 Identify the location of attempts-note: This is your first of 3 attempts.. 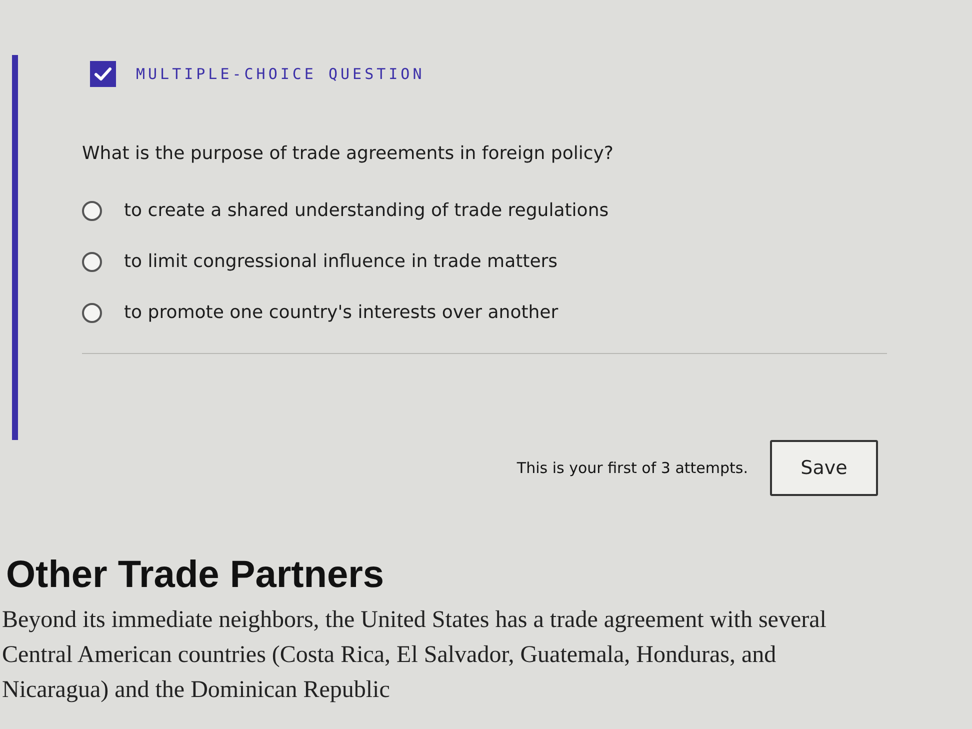
(632, 468).